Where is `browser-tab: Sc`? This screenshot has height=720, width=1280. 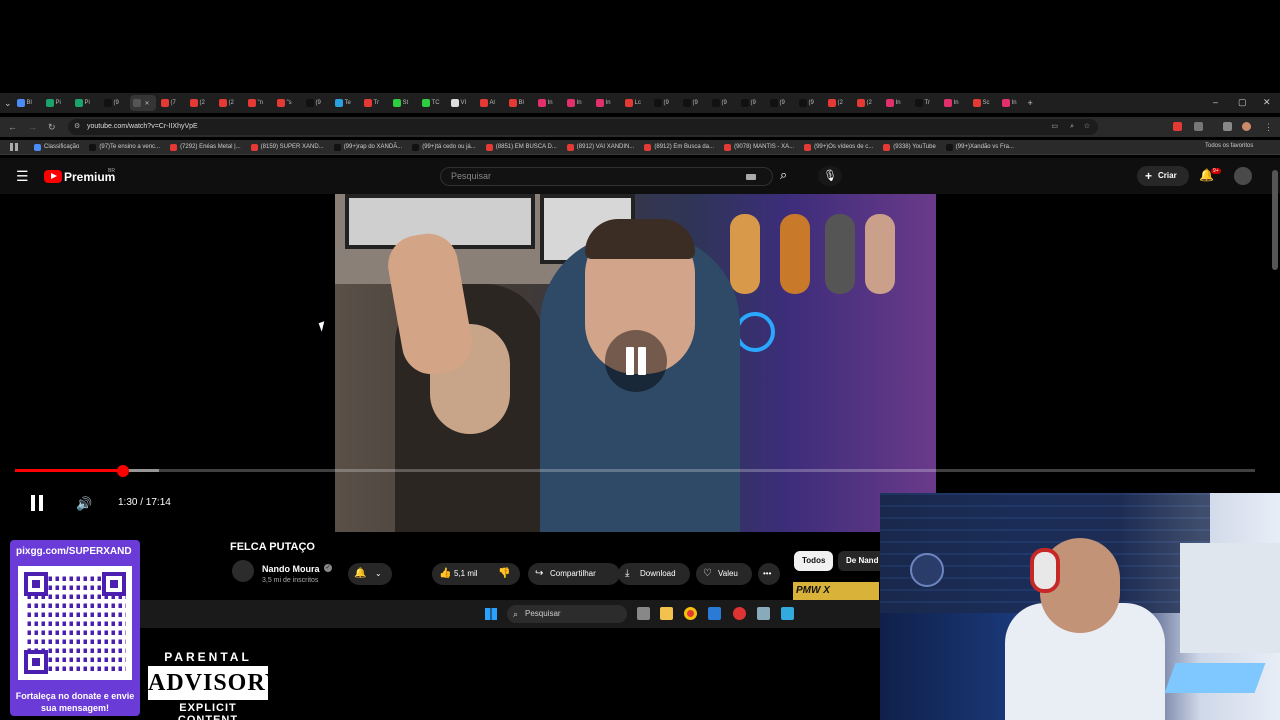 browser-tab: Sc is located at coordinates (983, 103).